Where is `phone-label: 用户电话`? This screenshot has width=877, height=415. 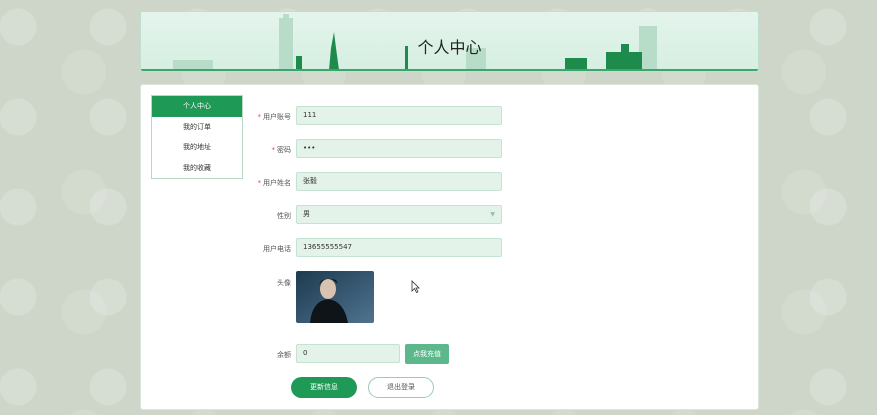
phone-label: 用户电话 is located at coordinates (277, 249).